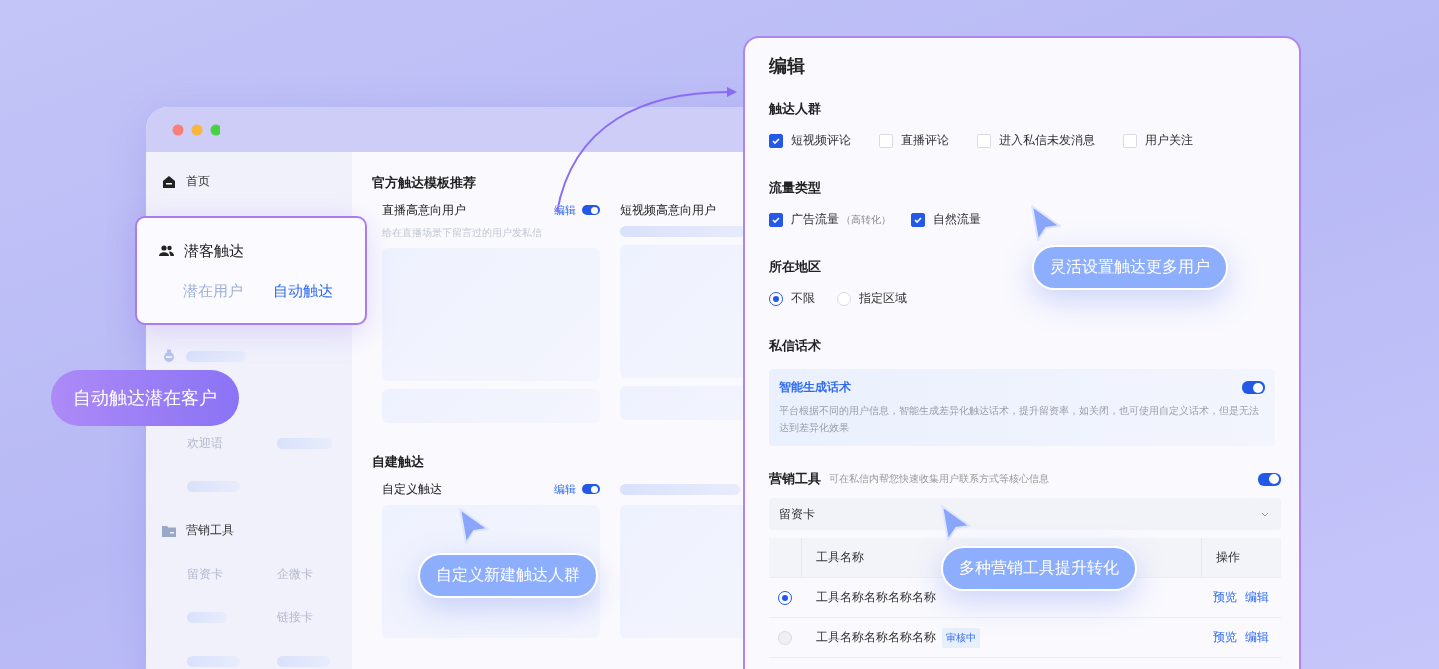 The image size is (1439, 669). What do you see at coordinates (166, 251) in the screenshot?
I see `users-icon` at bounding box center [166, 251].